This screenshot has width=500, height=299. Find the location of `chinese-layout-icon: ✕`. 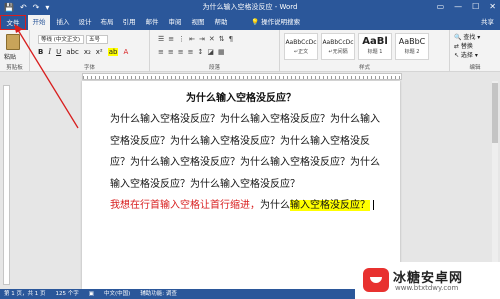

chinese-layout-icon: ✕ is located at coordinates (212, 39).